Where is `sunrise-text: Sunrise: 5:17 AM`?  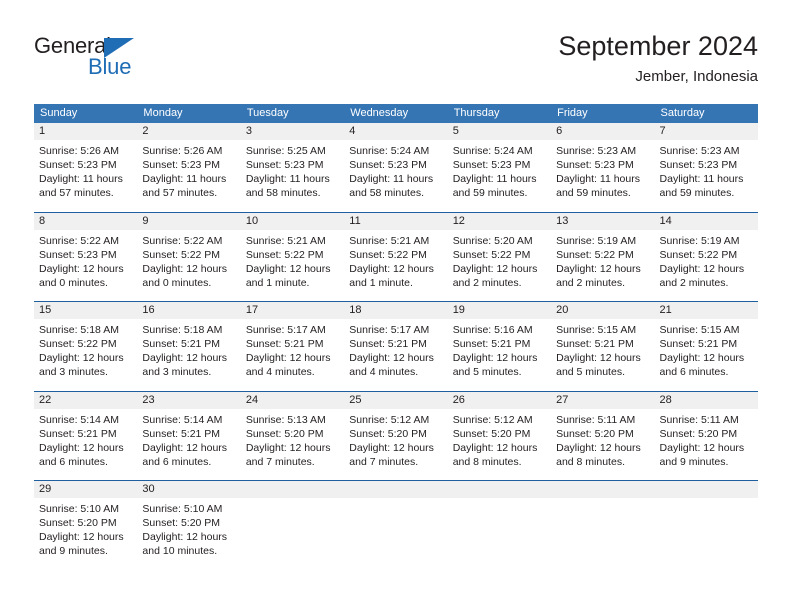
sunrise-text: Sunrise: 5:17 AM is located at coordinates (389, 330).